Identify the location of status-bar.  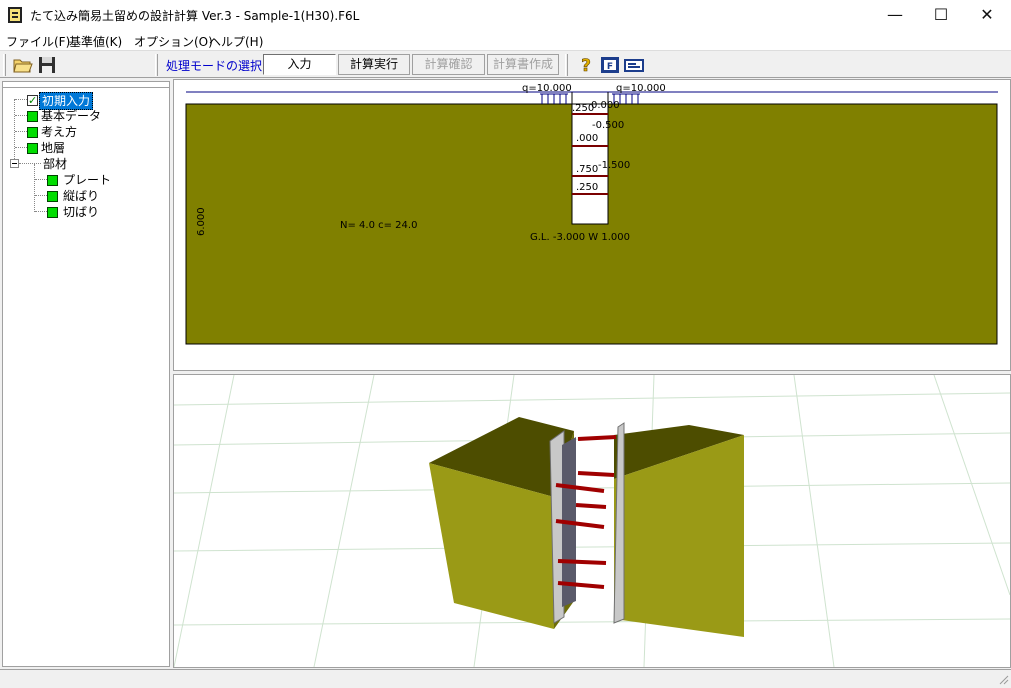
(505, 678).